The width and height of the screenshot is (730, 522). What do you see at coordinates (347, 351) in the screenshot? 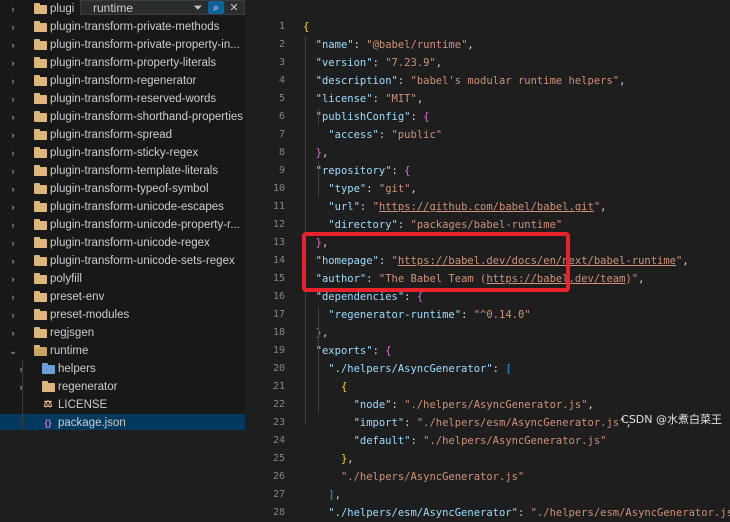
I see `code-line: "exports": {` at bounding box center [347, 351].